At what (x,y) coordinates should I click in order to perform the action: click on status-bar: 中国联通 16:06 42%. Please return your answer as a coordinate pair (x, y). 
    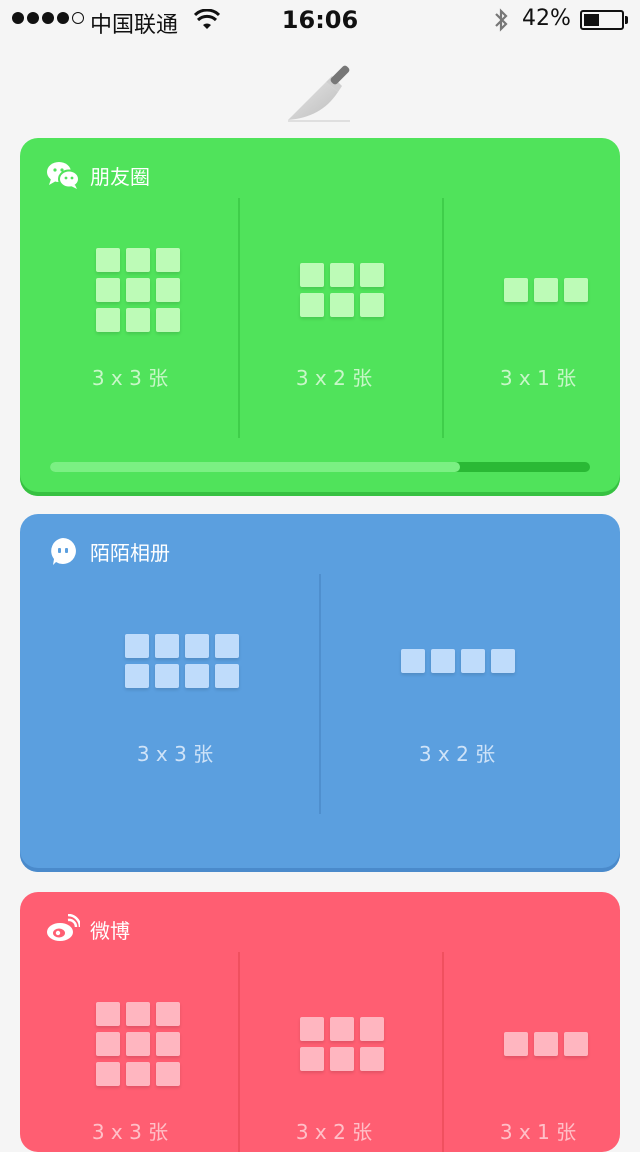
    Looking at the image, I should click on (320, 20).